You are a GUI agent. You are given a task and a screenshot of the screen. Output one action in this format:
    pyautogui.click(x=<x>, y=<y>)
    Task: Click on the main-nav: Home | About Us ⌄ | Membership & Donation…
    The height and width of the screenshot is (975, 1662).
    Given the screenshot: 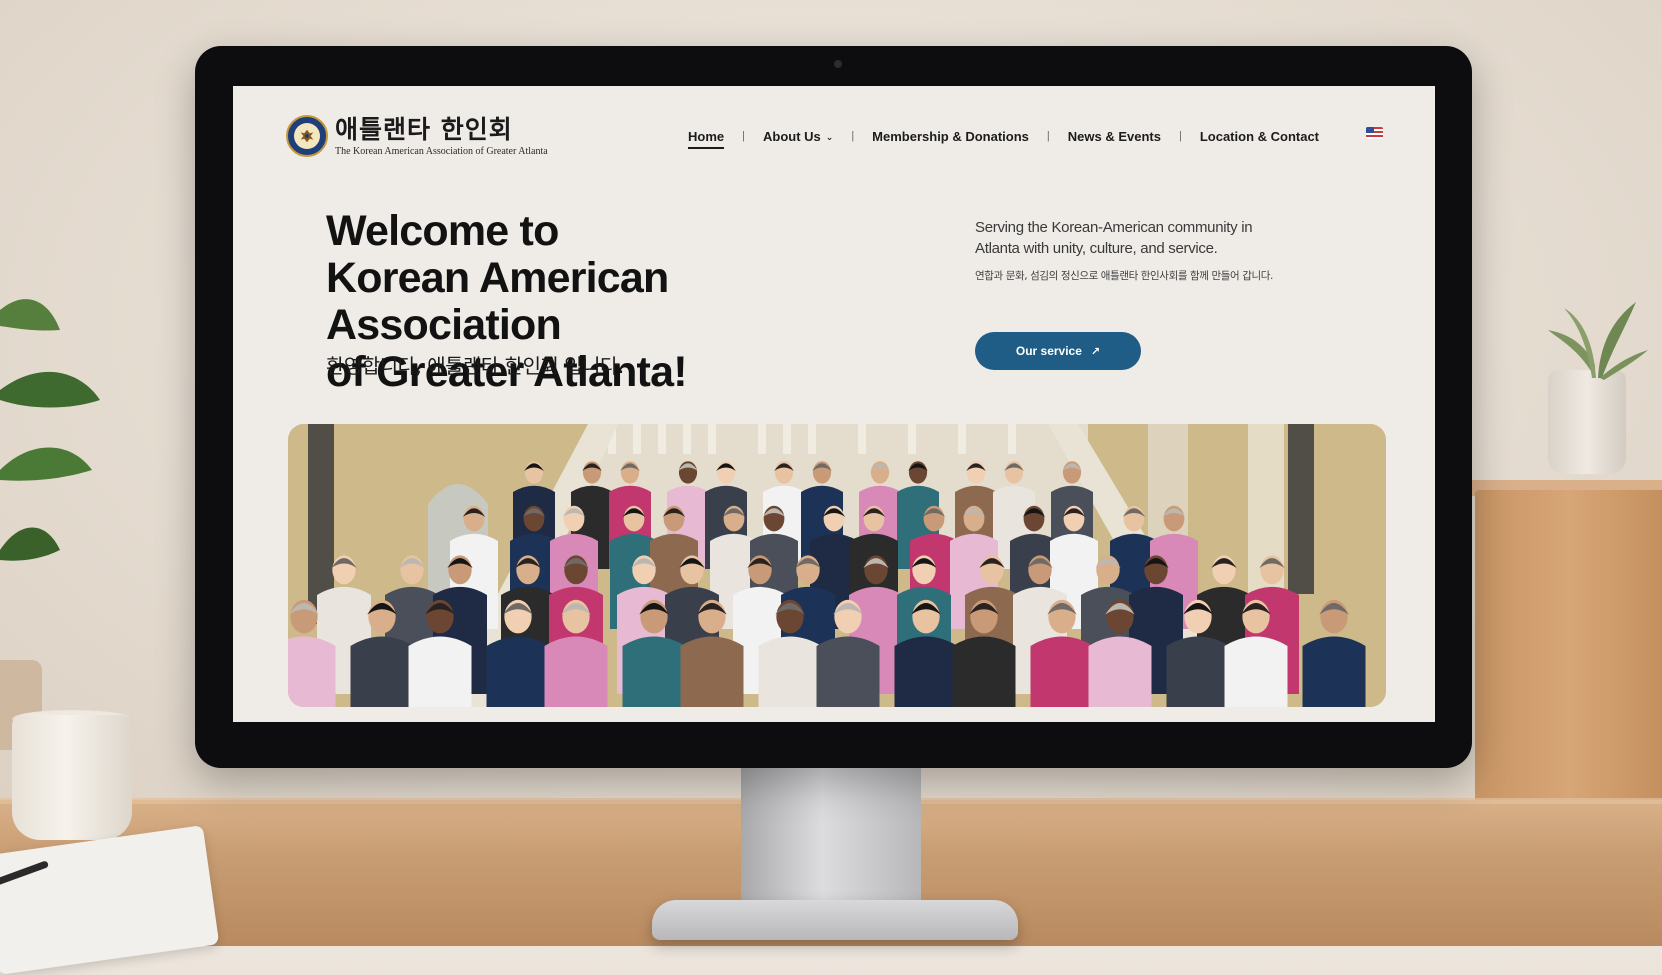 What is the action you would take?
    pyautogui.click(x=1003, y=137)
    